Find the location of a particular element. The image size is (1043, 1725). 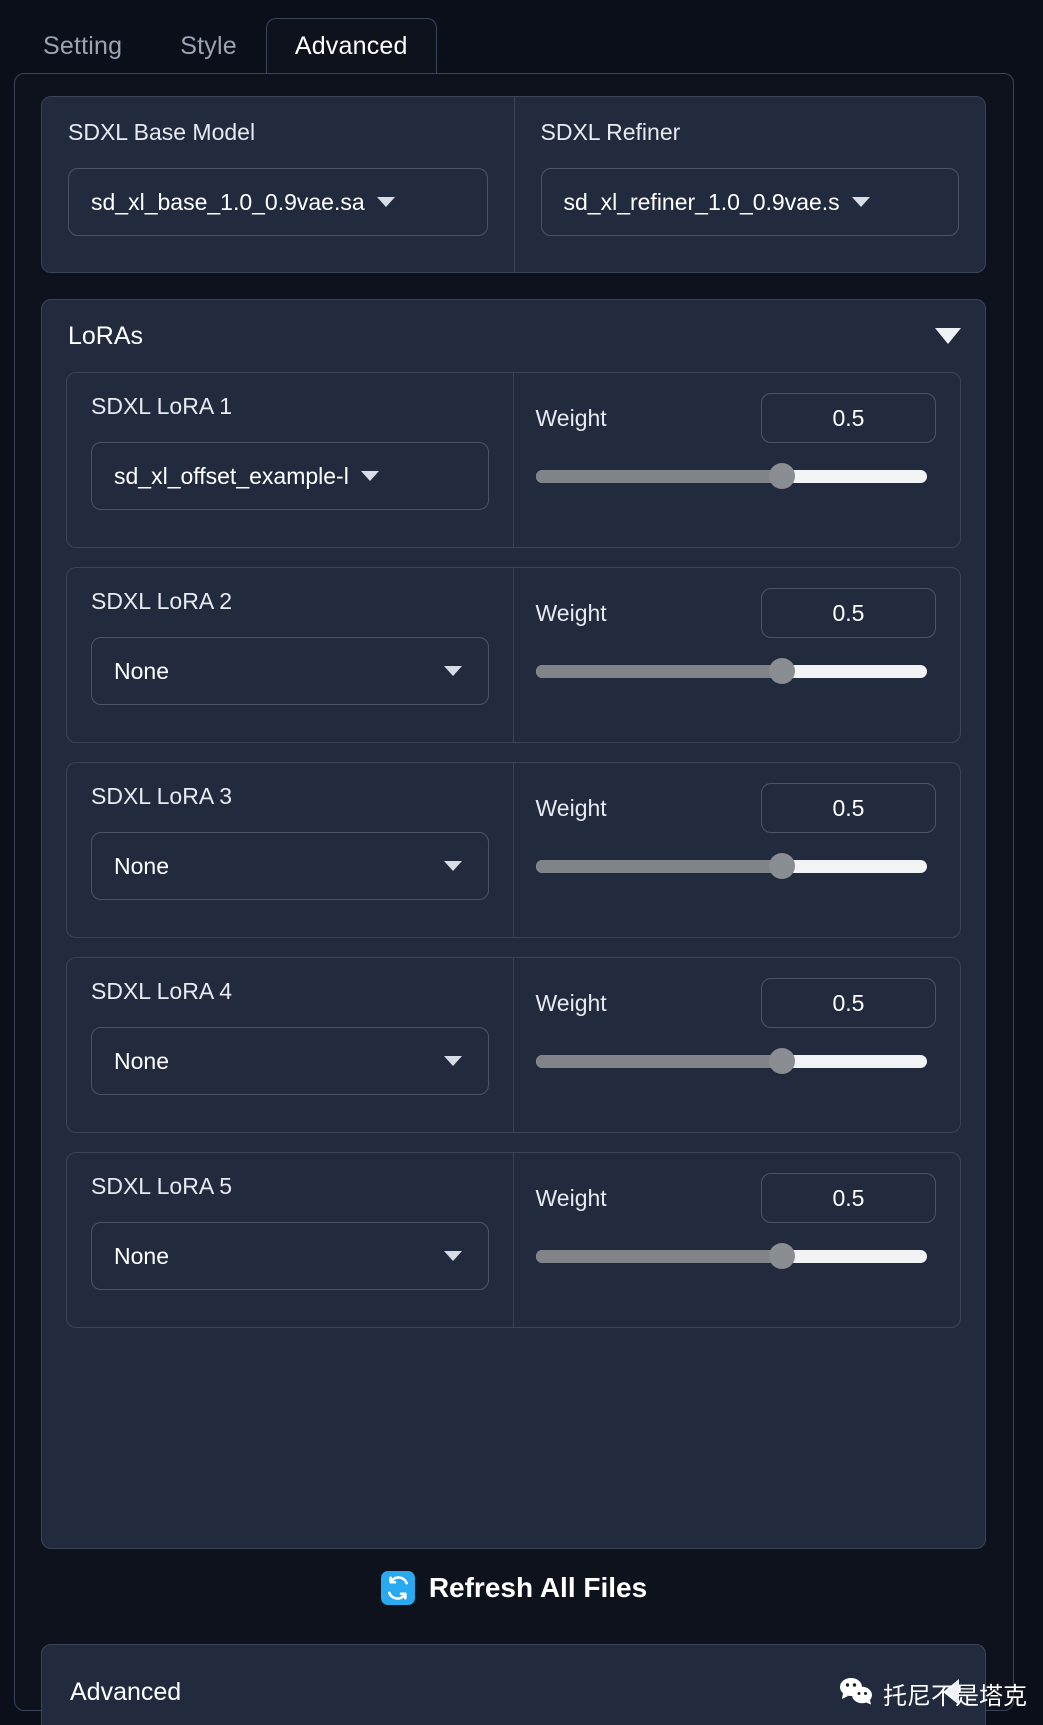

lora-label: SDXL LoRA 2 is located at coordinates (162, 601).